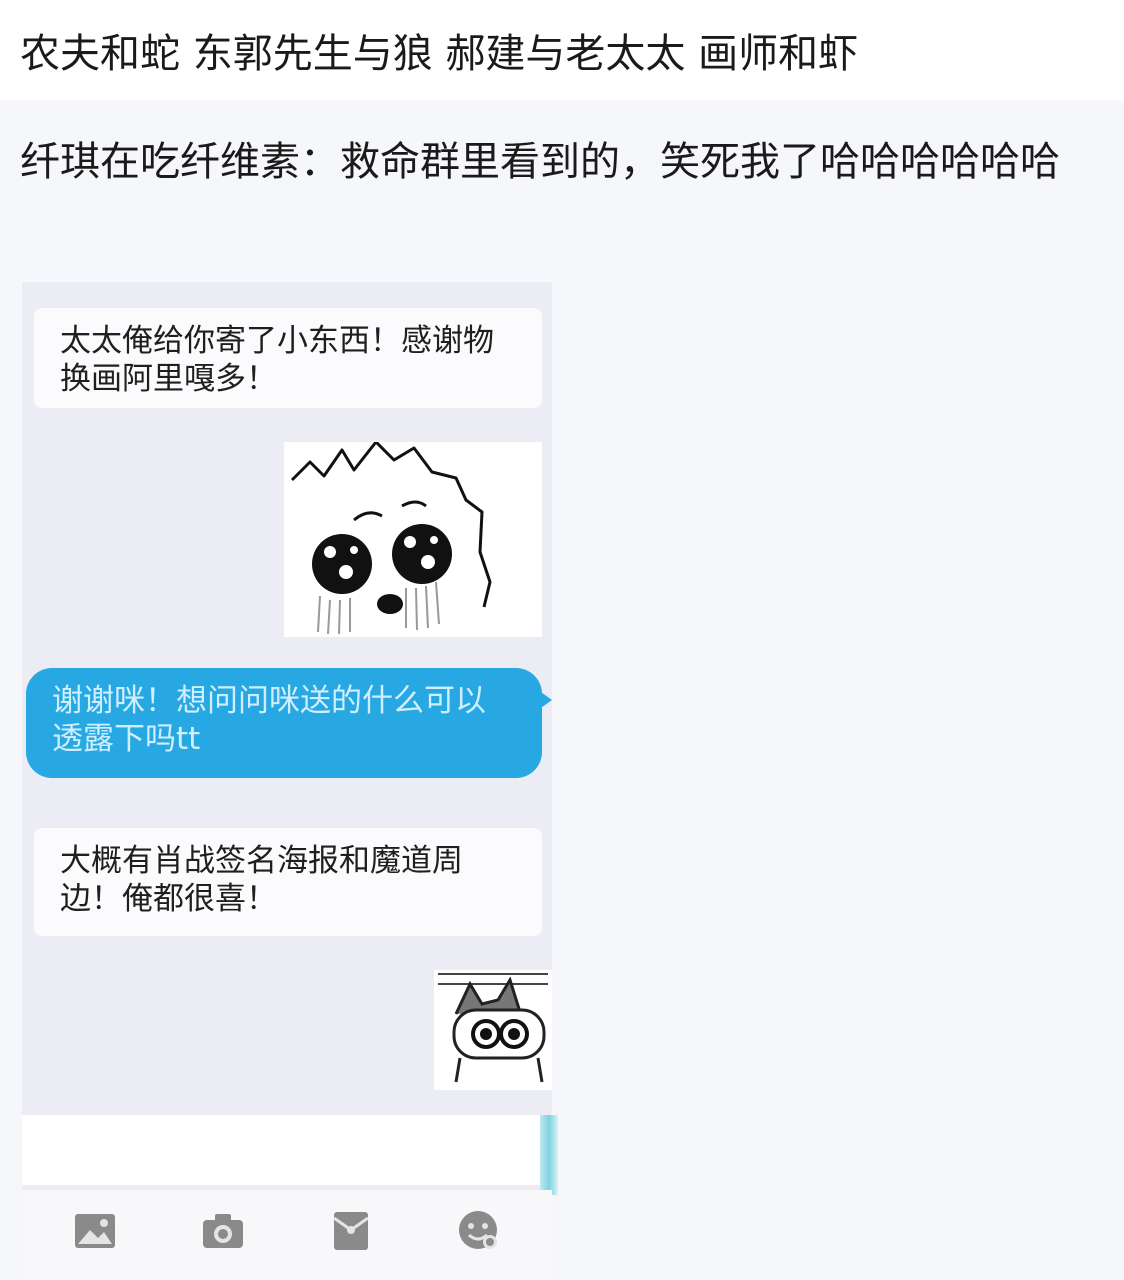 The width and height of the screenshot is (1124, 1280). I want to click on peeking-cat-sticker, so click(493, 1030).